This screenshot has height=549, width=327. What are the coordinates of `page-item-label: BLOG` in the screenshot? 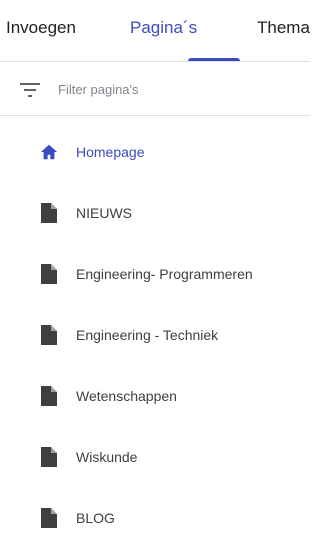 It's located at (95, 518).